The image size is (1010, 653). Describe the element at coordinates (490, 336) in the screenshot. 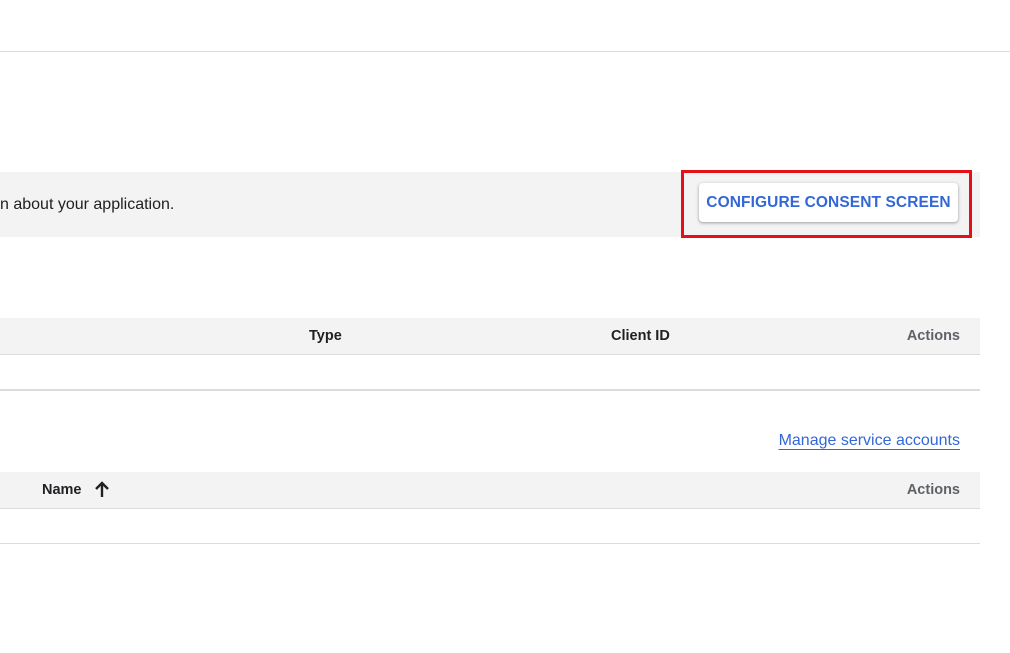

I see `oauth-table-header: Type Client ID Actions` at that location.